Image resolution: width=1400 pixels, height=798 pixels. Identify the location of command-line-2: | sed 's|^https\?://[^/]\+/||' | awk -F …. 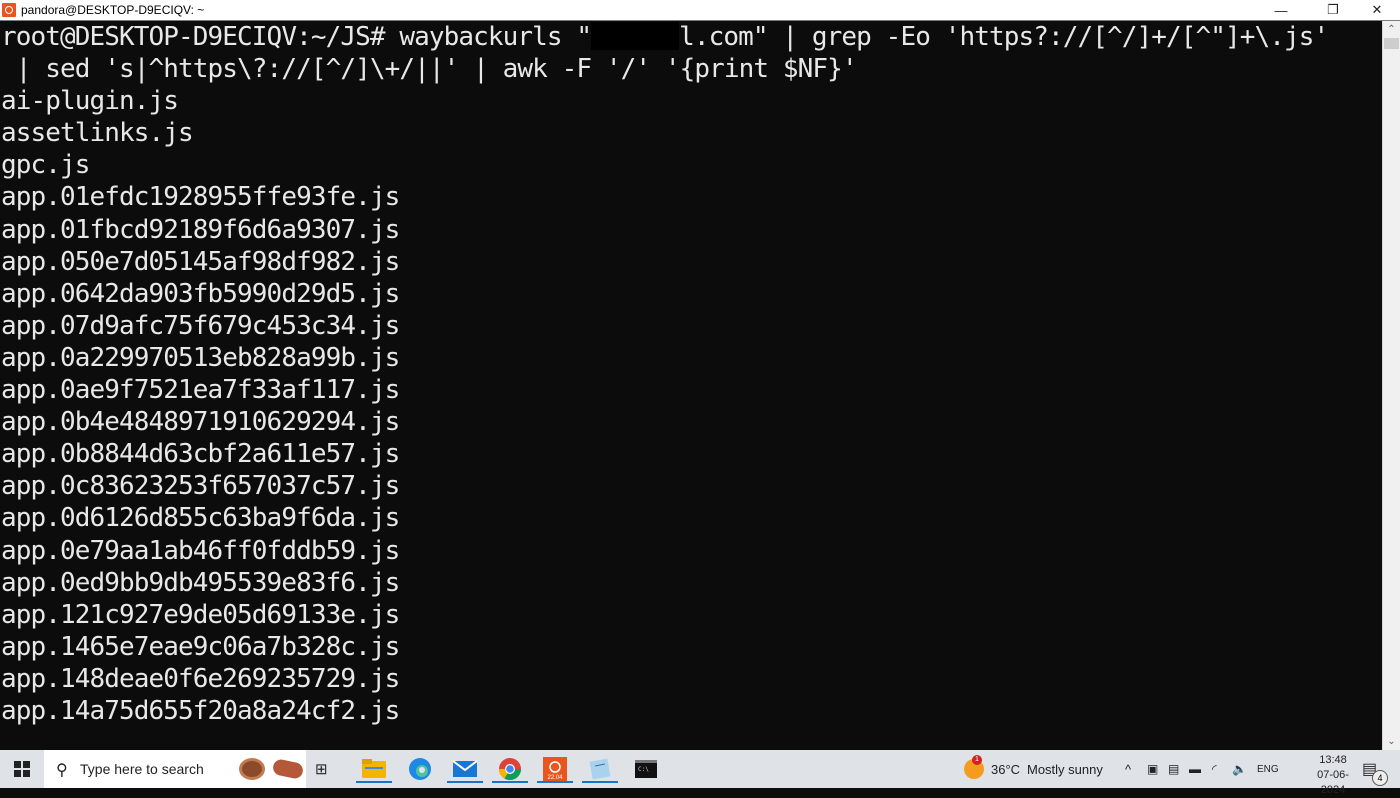
(429, 69).